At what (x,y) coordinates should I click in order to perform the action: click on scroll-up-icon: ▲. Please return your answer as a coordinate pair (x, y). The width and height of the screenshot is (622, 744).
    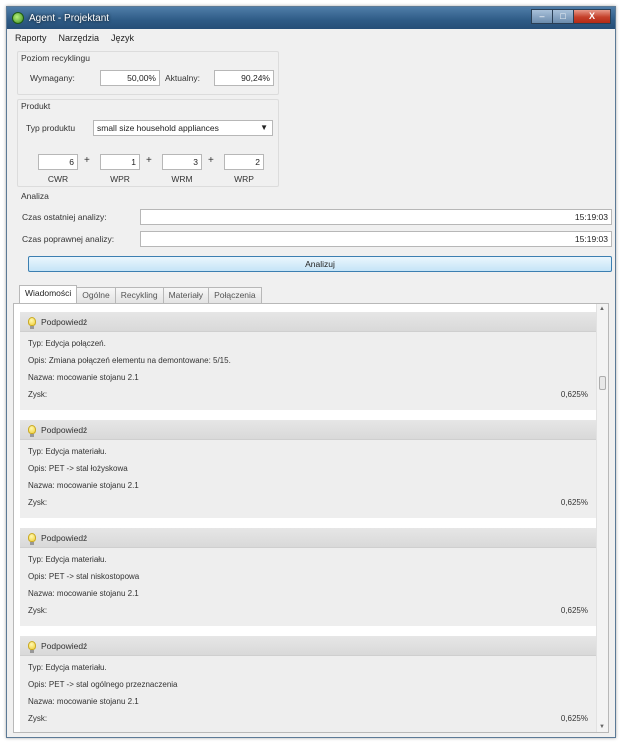
    Looking at the image, I should click on (602, 309).